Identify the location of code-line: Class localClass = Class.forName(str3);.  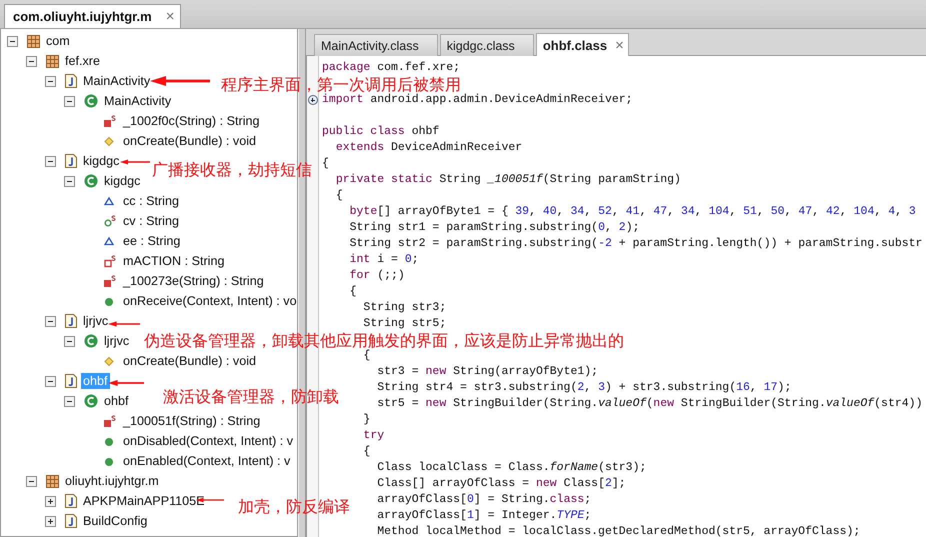
(511, 467).